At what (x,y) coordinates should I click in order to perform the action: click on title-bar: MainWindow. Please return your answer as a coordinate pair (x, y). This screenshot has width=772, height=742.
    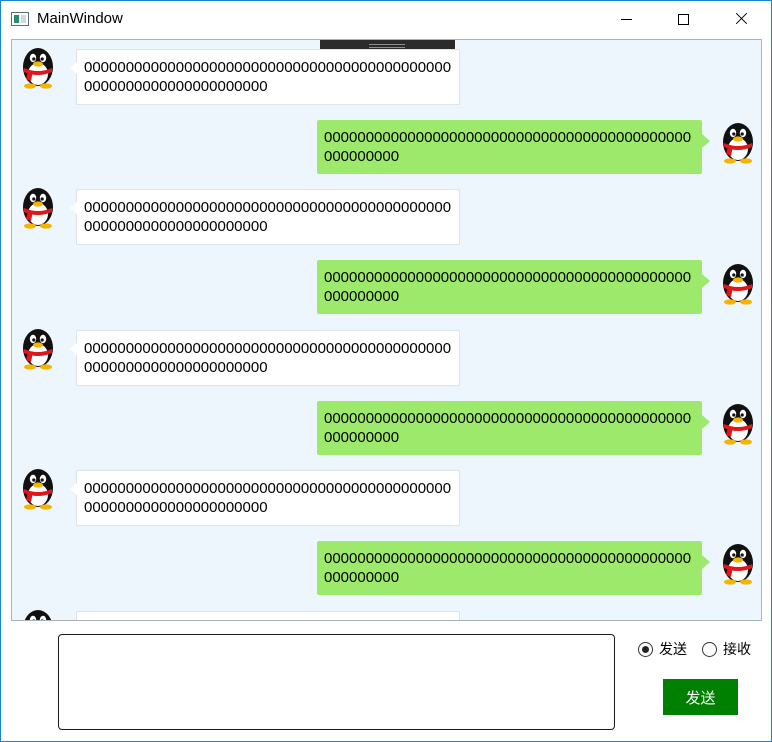
    Looking at the image, I should click on (386, 19).